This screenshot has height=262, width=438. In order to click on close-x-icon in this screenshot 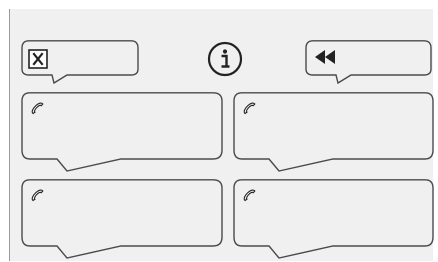, I will do `click(38, 59)`.